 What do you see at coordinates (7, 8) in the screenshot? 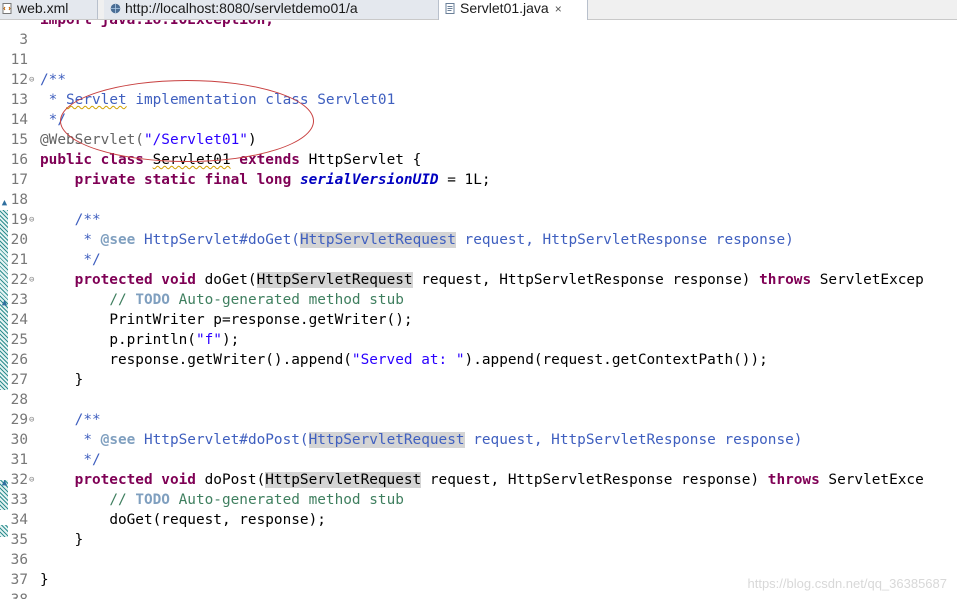
I see `xml-file-icon` at bounding box center [7, 8].